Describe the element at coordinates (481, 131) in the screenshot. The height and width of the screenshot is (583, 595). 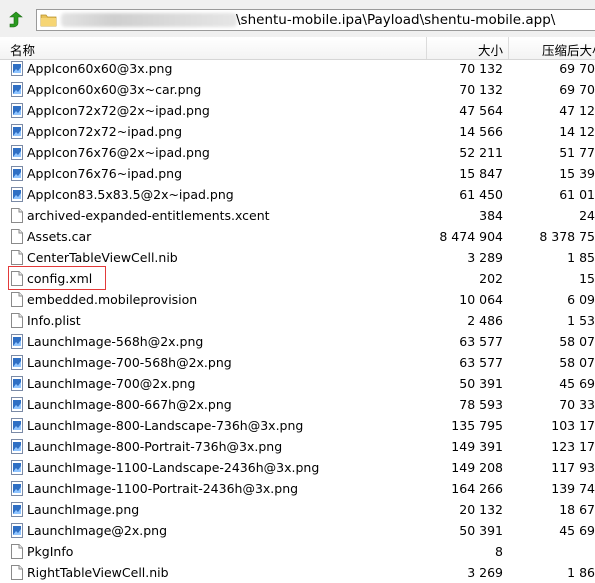
I see `file-size: 14 566` at that location.